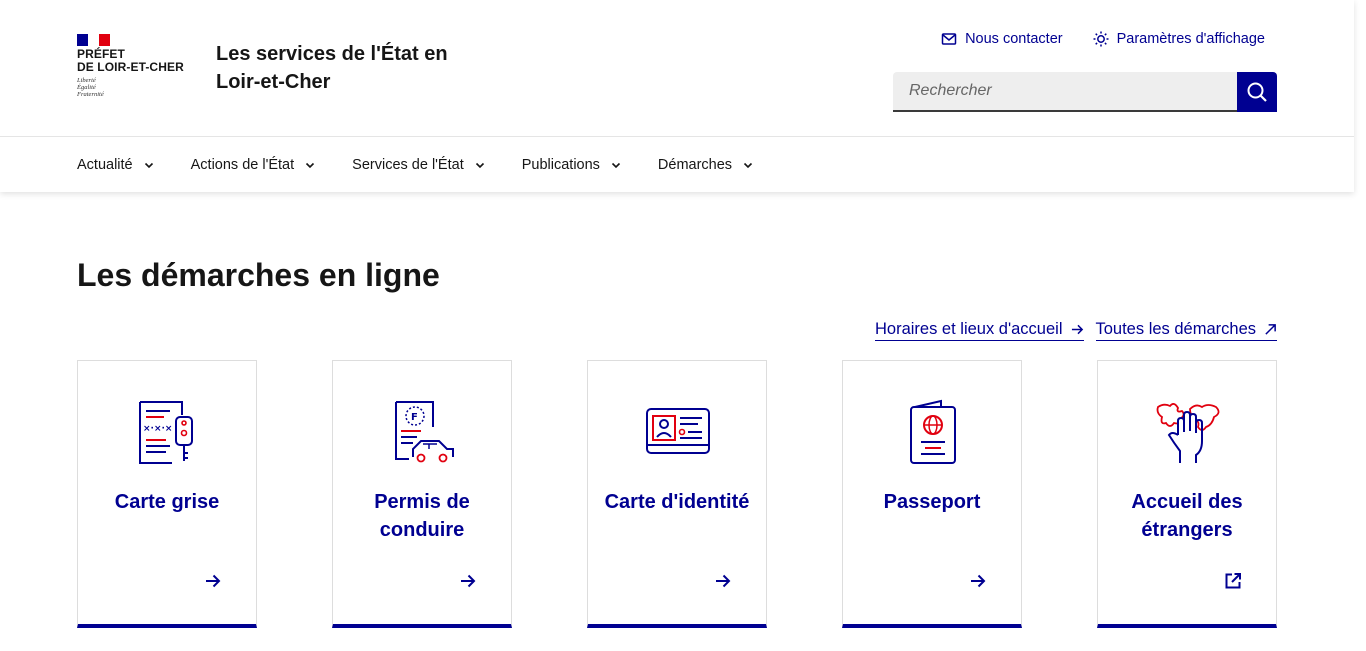  Describe the element at coordinates (422, 516) in the screenshot. I see `card-title: Permis de conduire` at that location.